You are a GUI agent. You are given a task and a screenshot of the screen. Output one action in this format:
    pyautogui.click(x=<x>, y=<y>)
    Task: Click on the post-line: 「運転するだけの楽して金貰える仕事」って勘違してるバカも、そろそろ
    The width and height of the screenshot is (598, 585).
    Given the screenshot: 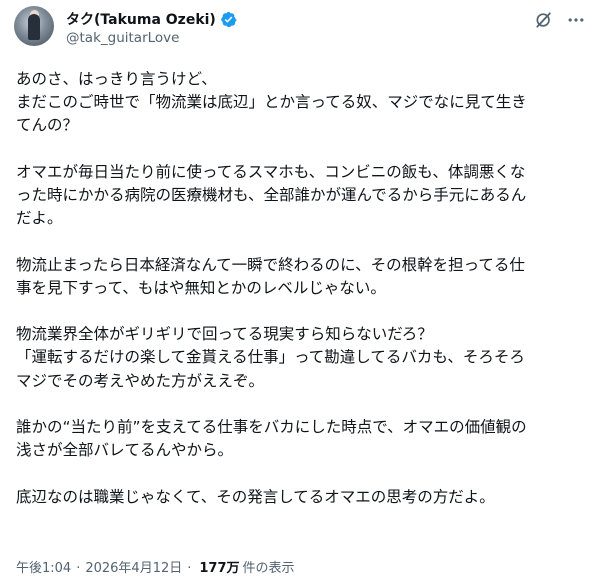 What is the action you would take?
    pyautogui.click(x=270, y=357)
    